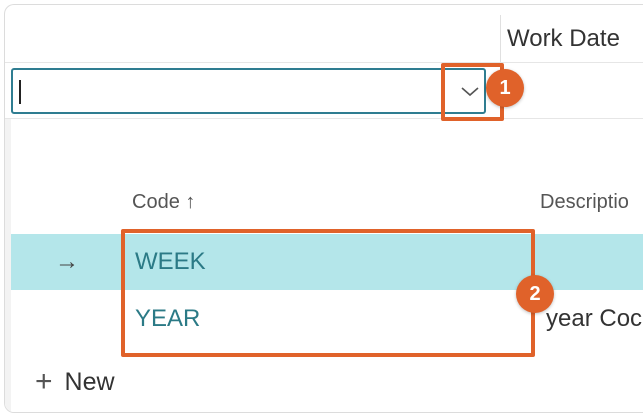 Image resolution: width=643 pixels, height=415 pixels. I want to click on step-badge-2: 2, so click(535, 294).